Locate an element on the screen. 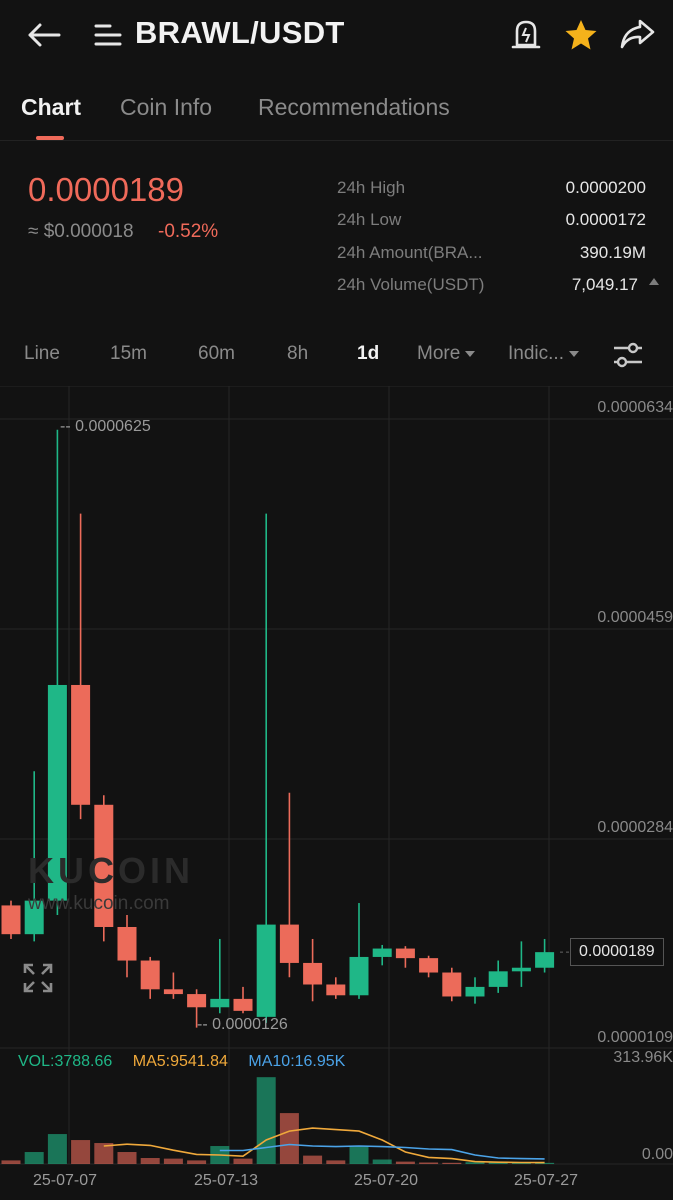 The height and width of the screenshot is (1200, 673). interval-1d: 1d is located at coordinates (368, 354).